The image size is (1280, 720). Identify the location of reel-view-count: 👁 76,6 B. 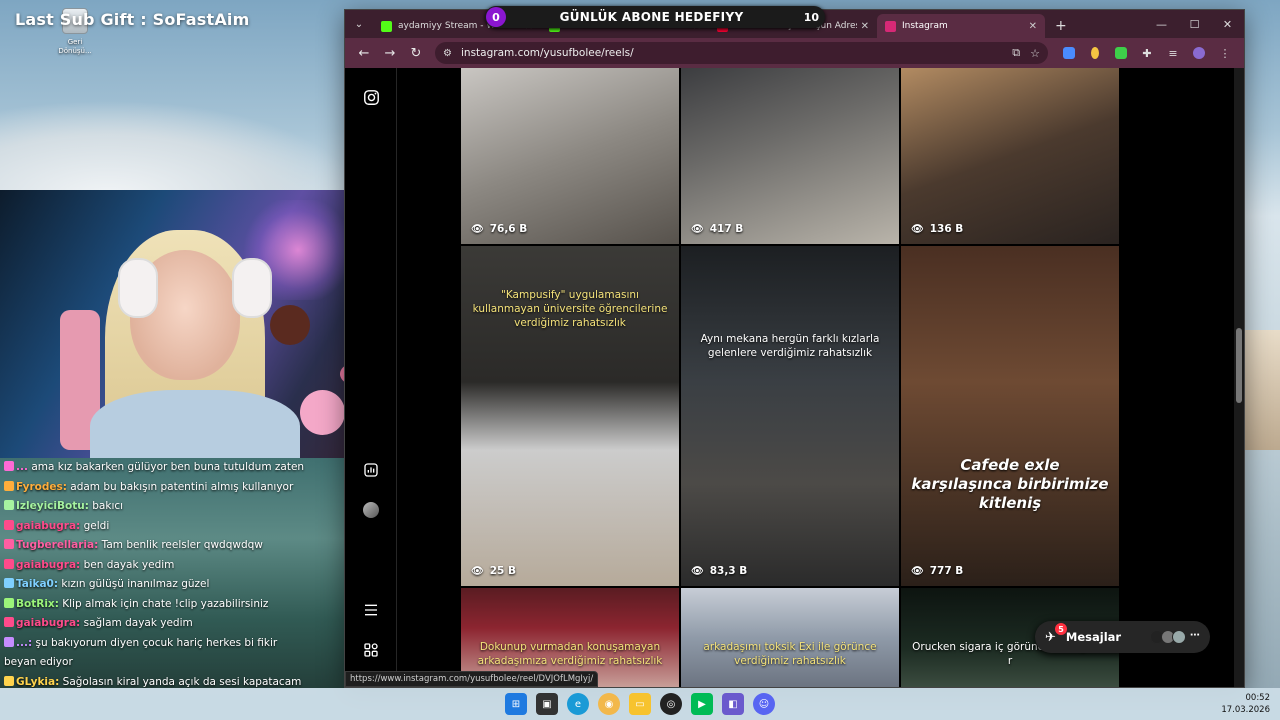
(499, 229).